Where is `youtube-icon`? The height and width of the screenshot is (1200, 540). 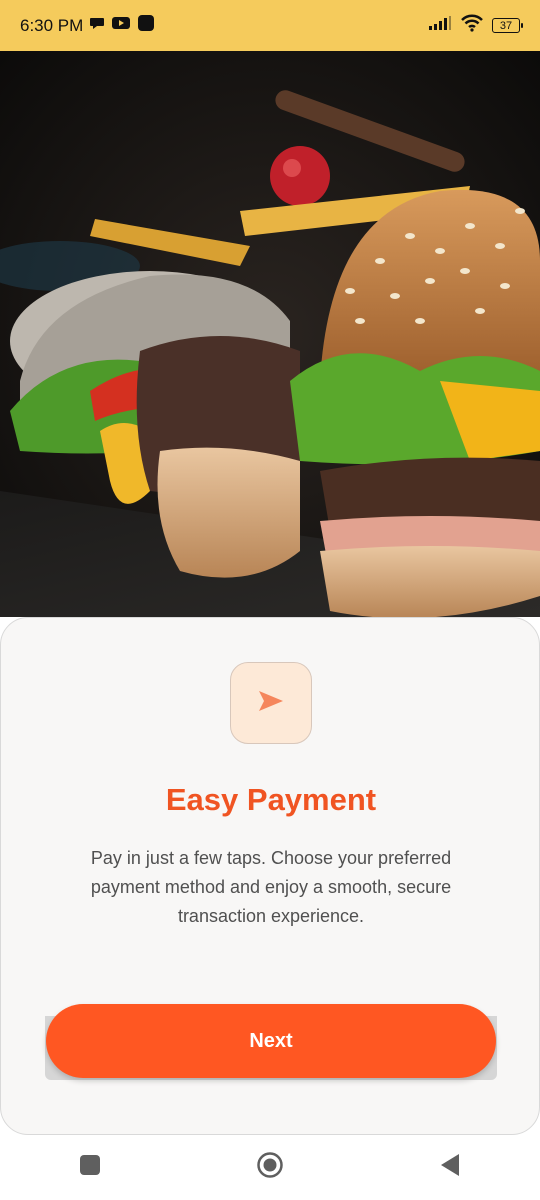 youtube-icon is located at coordinates (121, 25).